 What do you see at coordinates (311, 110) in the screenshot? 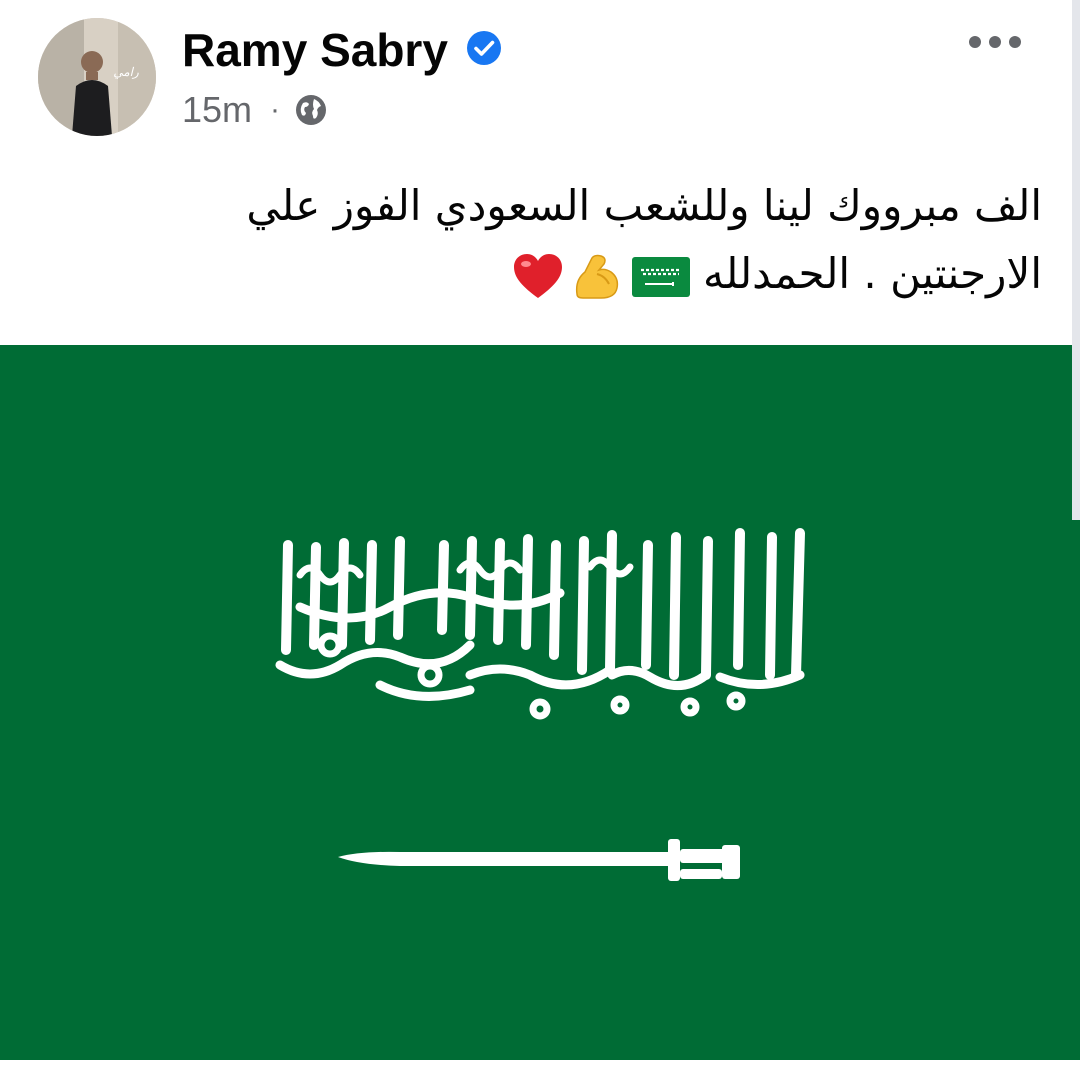
I see `globe-icon` at bounding box center [311, 110].